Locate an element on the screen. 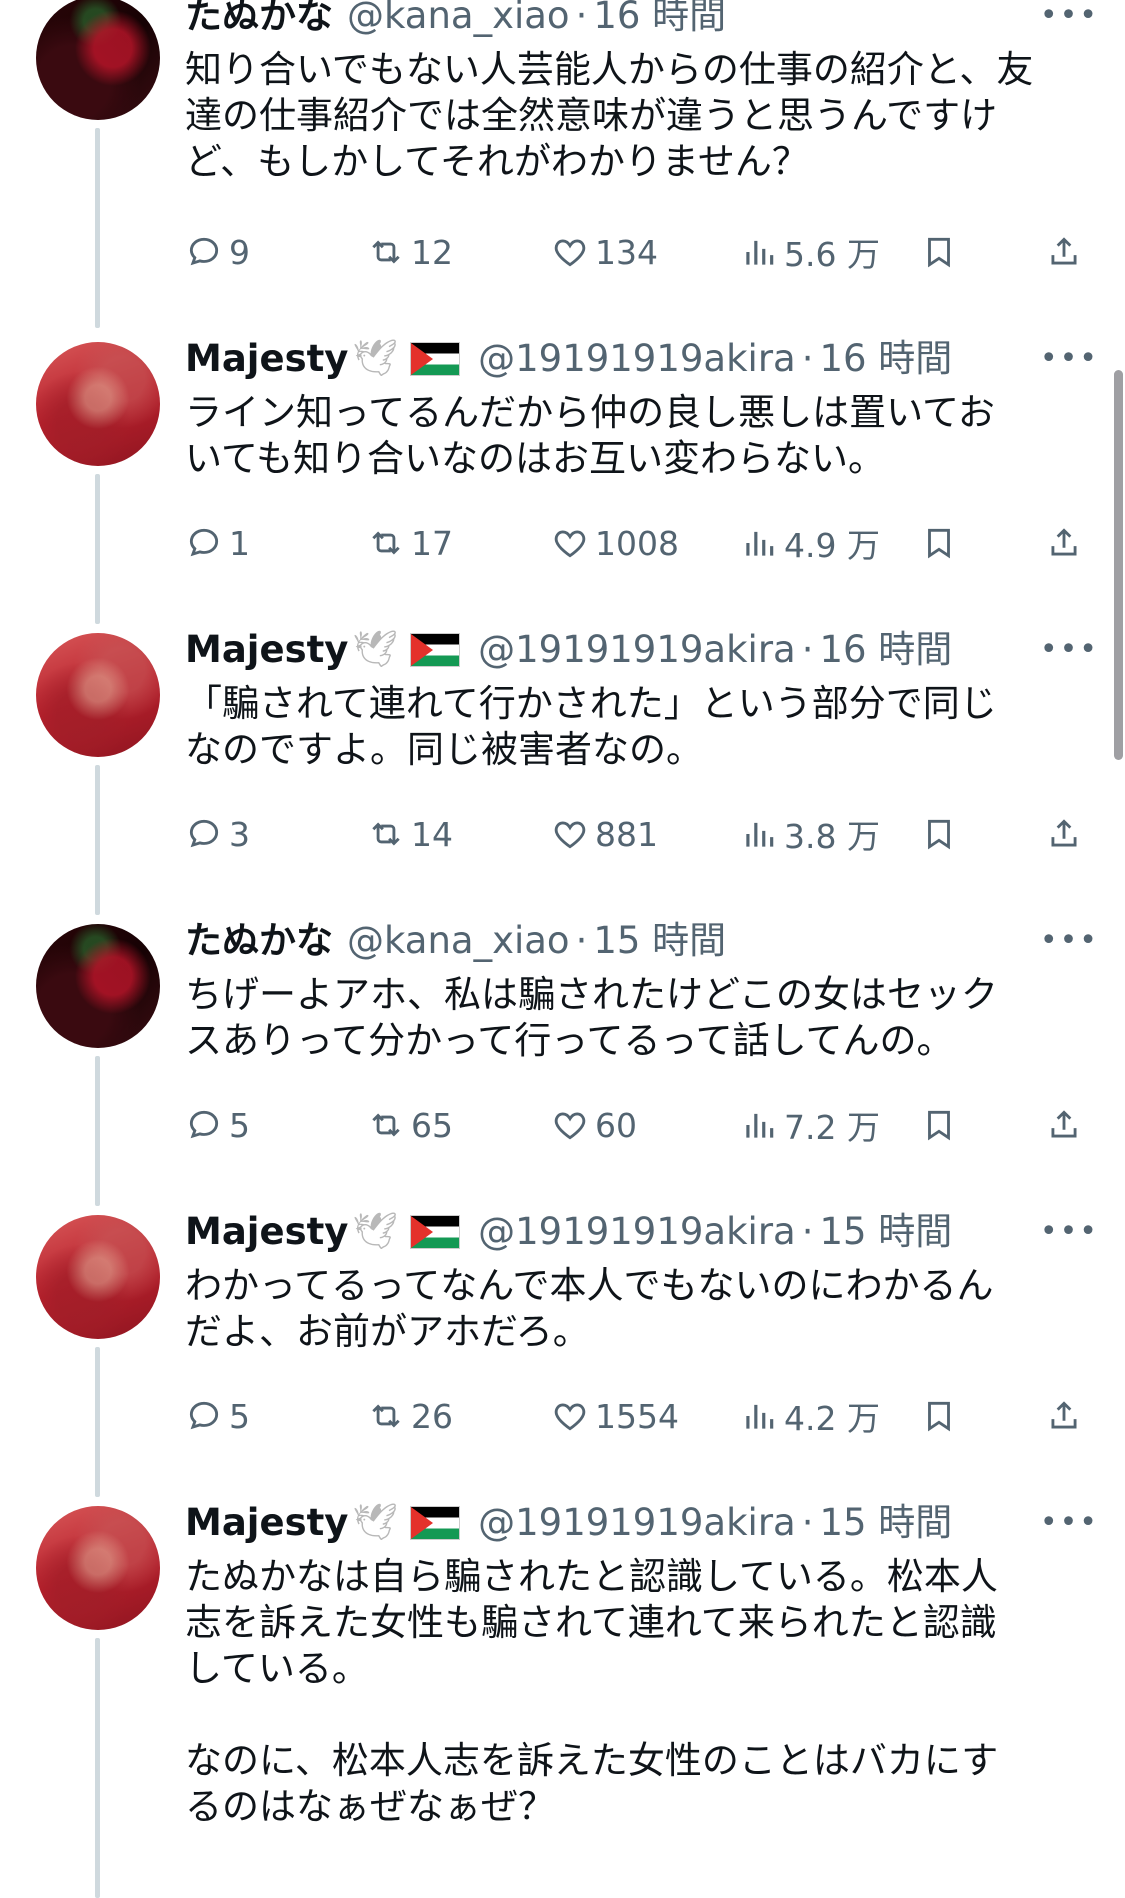  reply-button: 1 is located at coordinates (217, 543).